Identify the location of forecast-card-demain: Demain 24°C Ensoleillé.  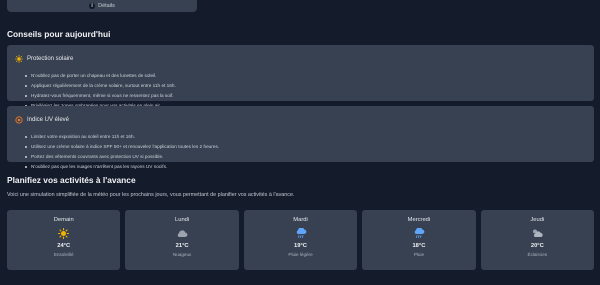
(64, 240).